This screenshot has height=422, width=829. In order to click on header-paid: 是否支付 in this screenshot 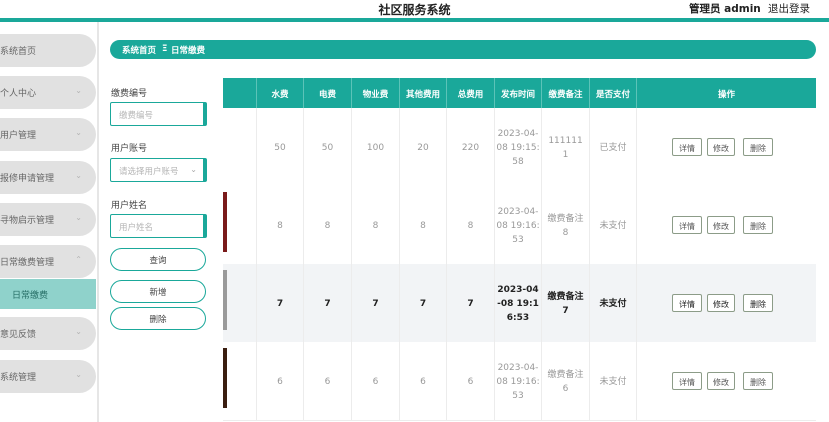, I will do `click(613, 93)`.